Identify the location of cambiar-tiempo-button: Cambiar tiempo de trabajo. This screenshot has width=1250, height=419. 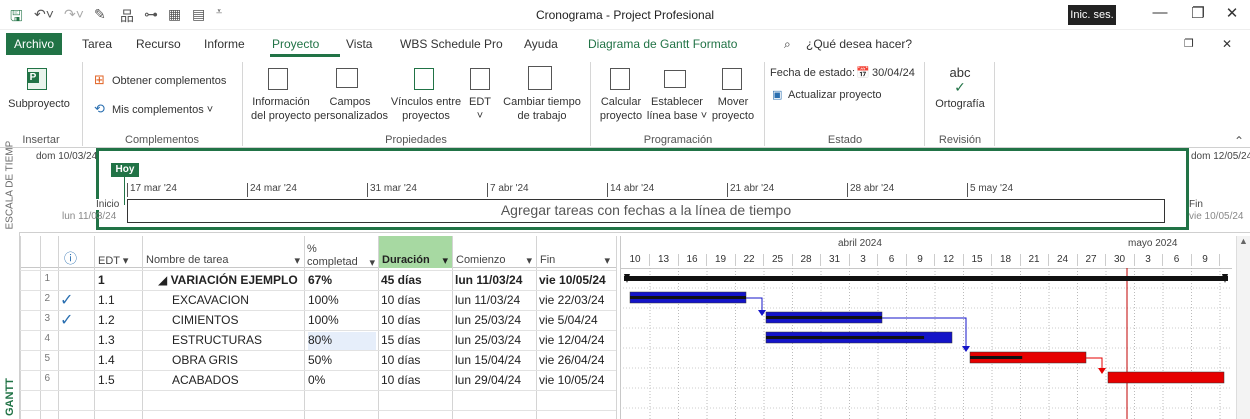
(542, 109).